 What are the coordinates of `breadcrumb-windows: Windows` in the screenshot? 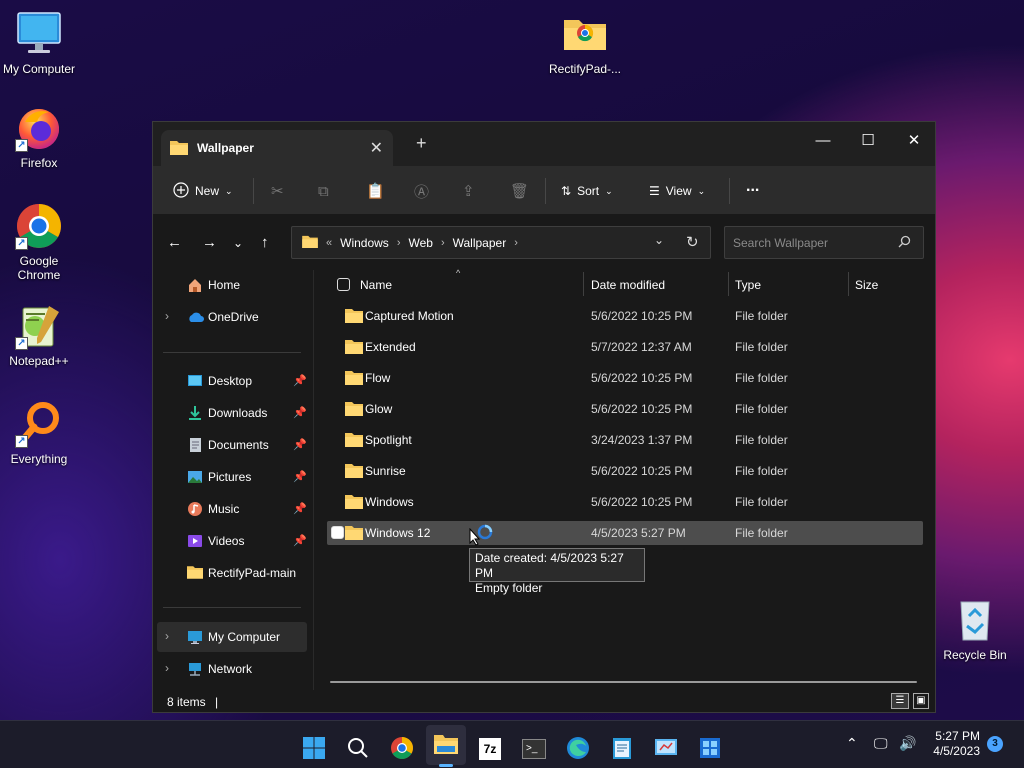 It's located at (364, 243).